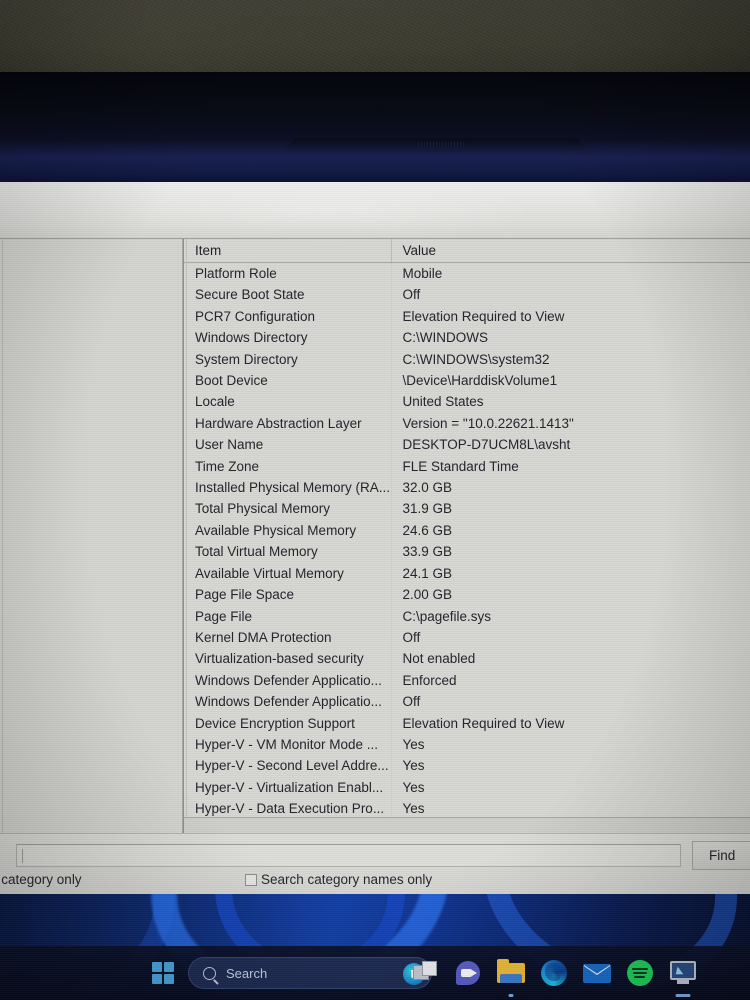 The height and width of the screenshot is (1000, 750). I want to click on task-view-icon, so click(425, 973).